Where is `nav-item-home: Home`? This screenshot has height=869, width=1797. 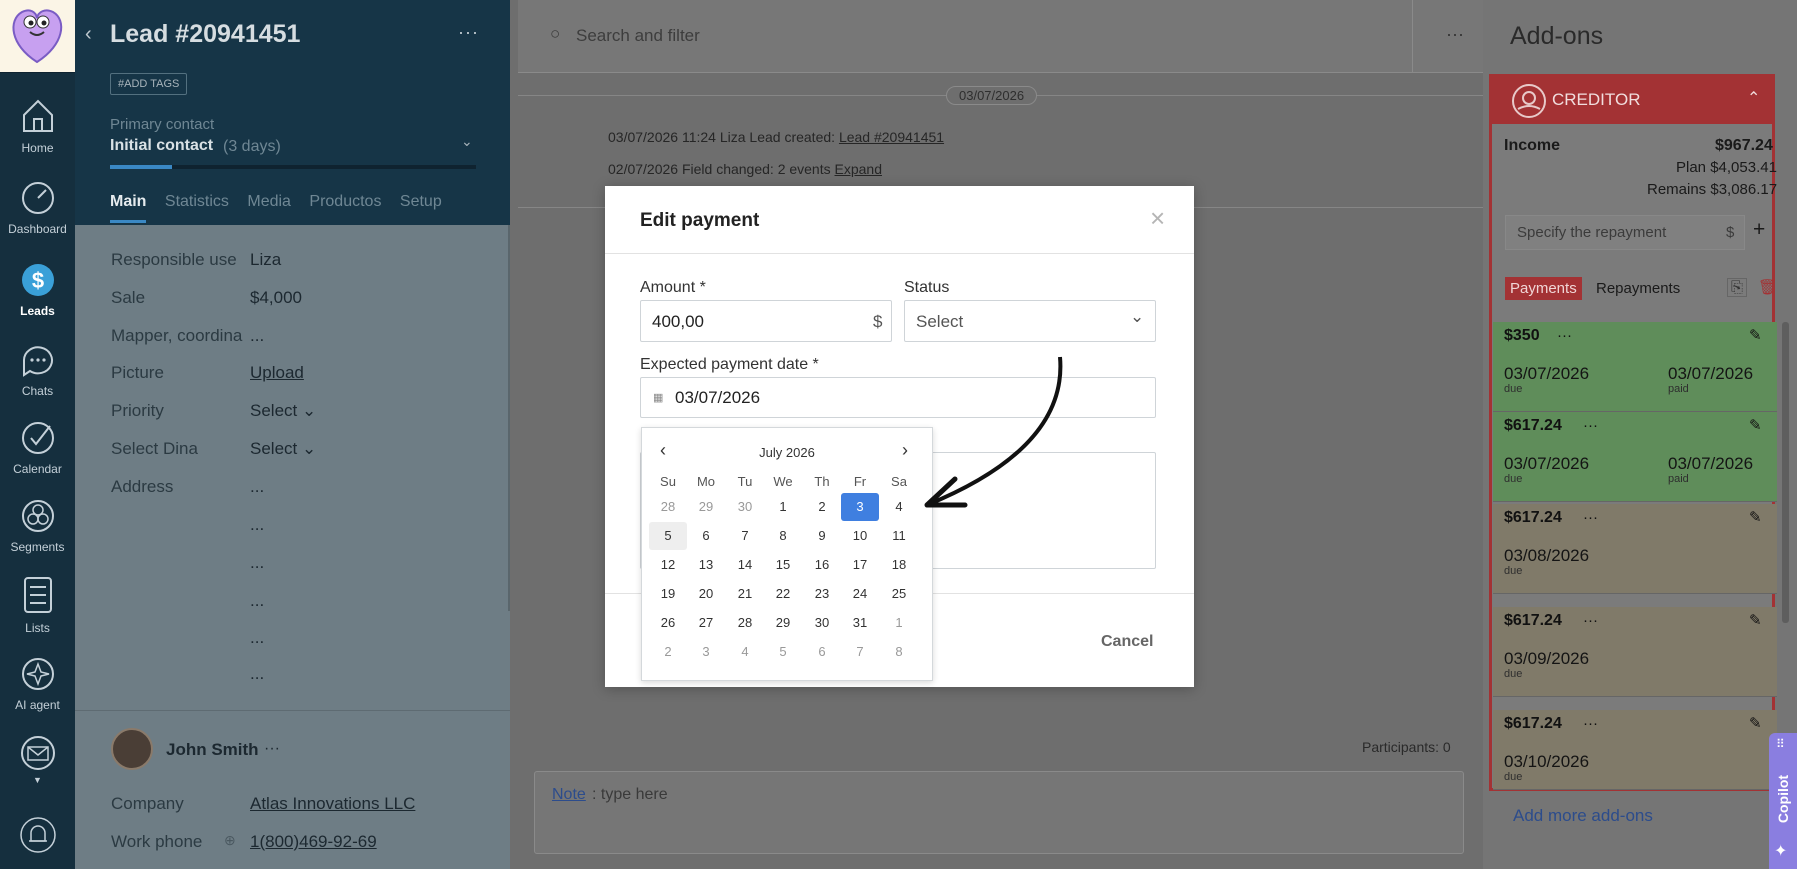 nav-item-home: Home is located at coordinates (37, 125).